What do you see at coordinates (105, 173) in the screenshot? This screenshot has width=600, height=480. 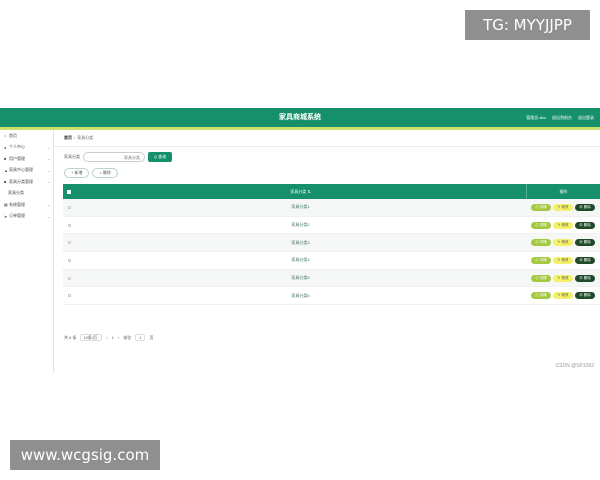 I see `delete-button: × 删除` at bounding box center [105, 173].